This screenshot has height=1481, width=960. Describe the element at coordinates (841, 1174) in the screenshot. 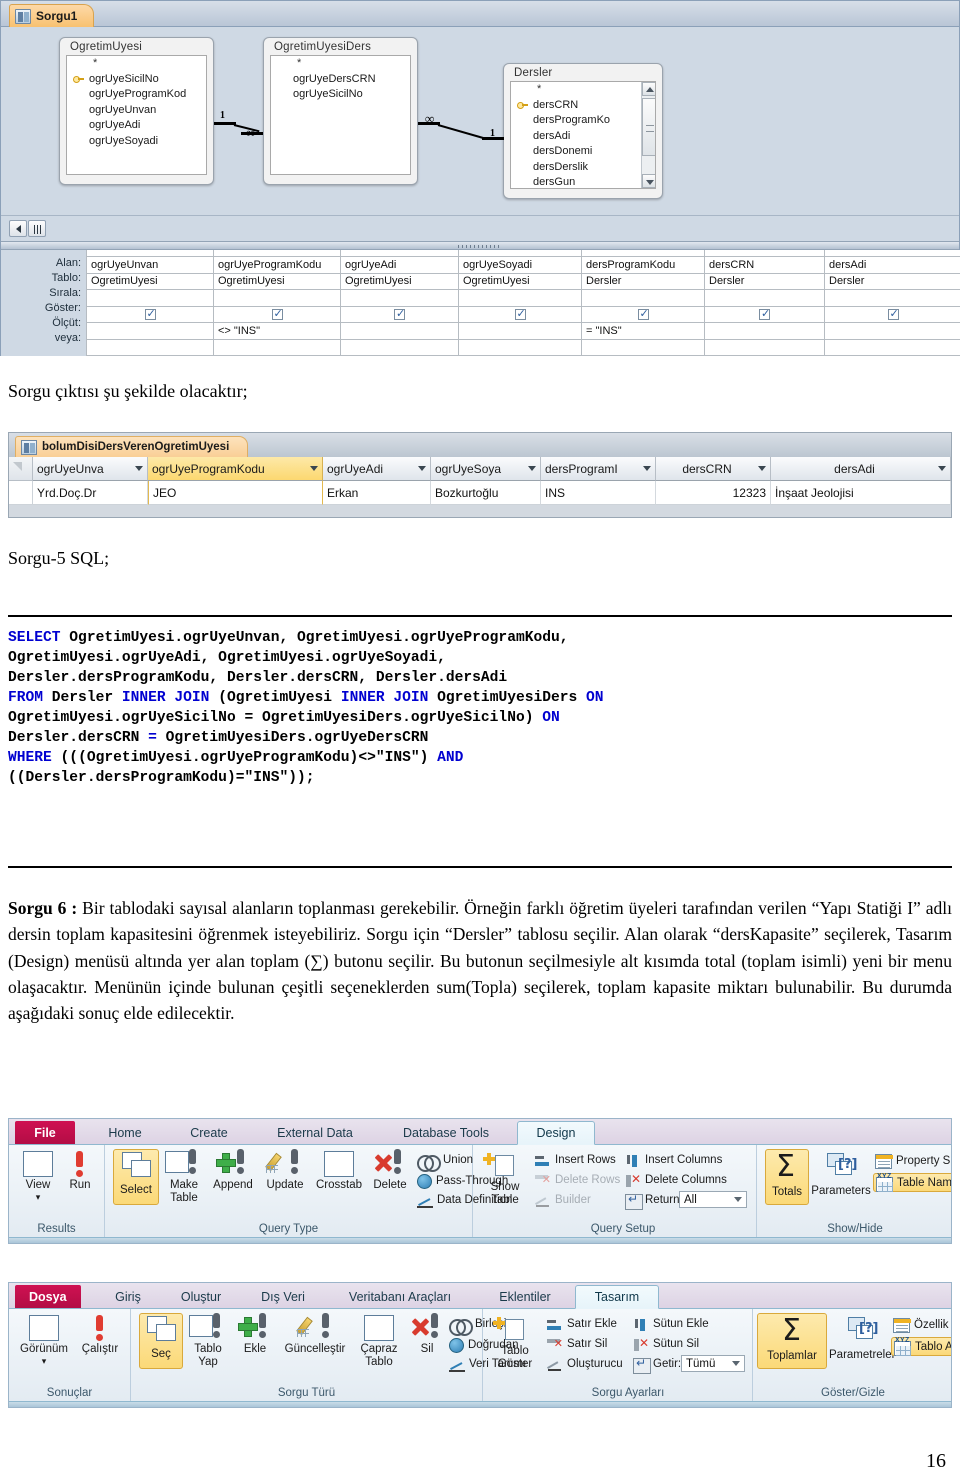

I see `parameters-button: [?] Parameters` at that location.